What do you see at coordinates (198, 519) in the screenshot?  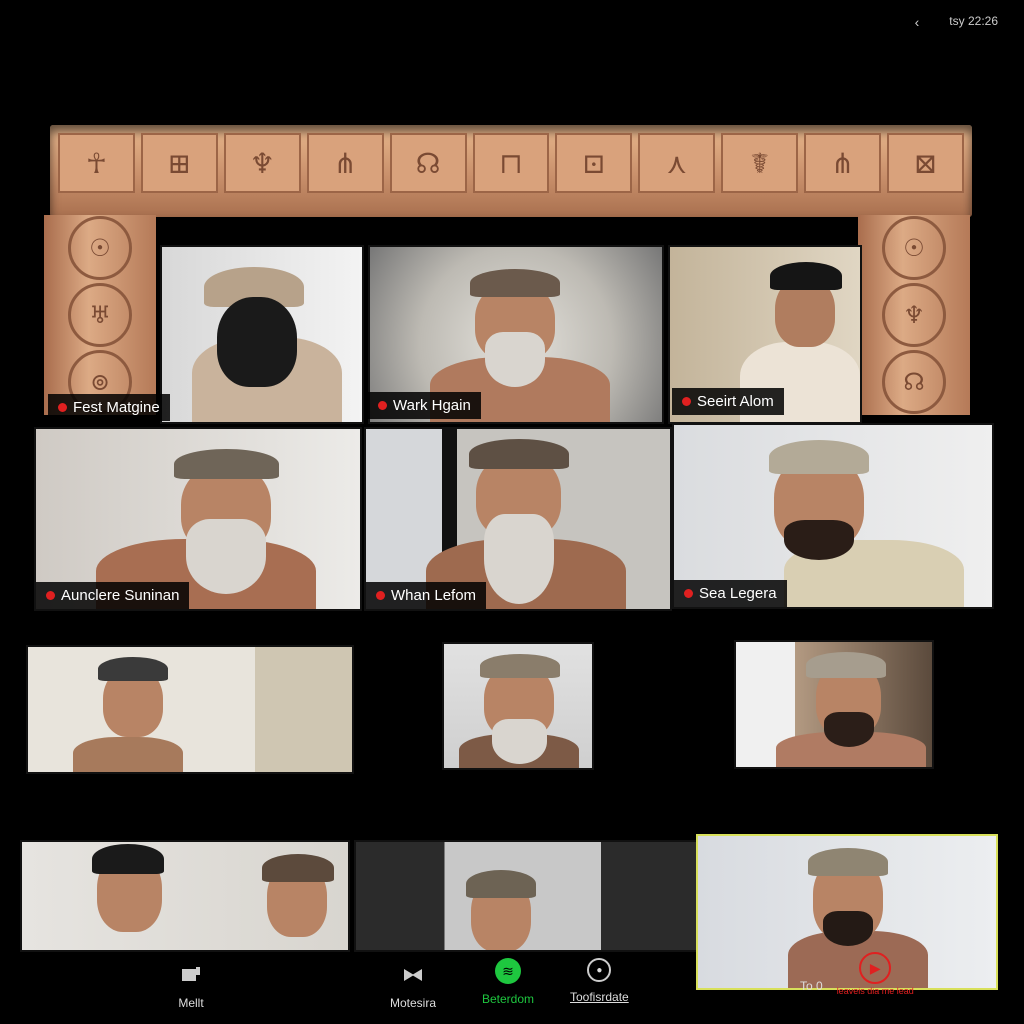 I see `video-tile: Aunclere Suninan` at bounding box center [198, 519].